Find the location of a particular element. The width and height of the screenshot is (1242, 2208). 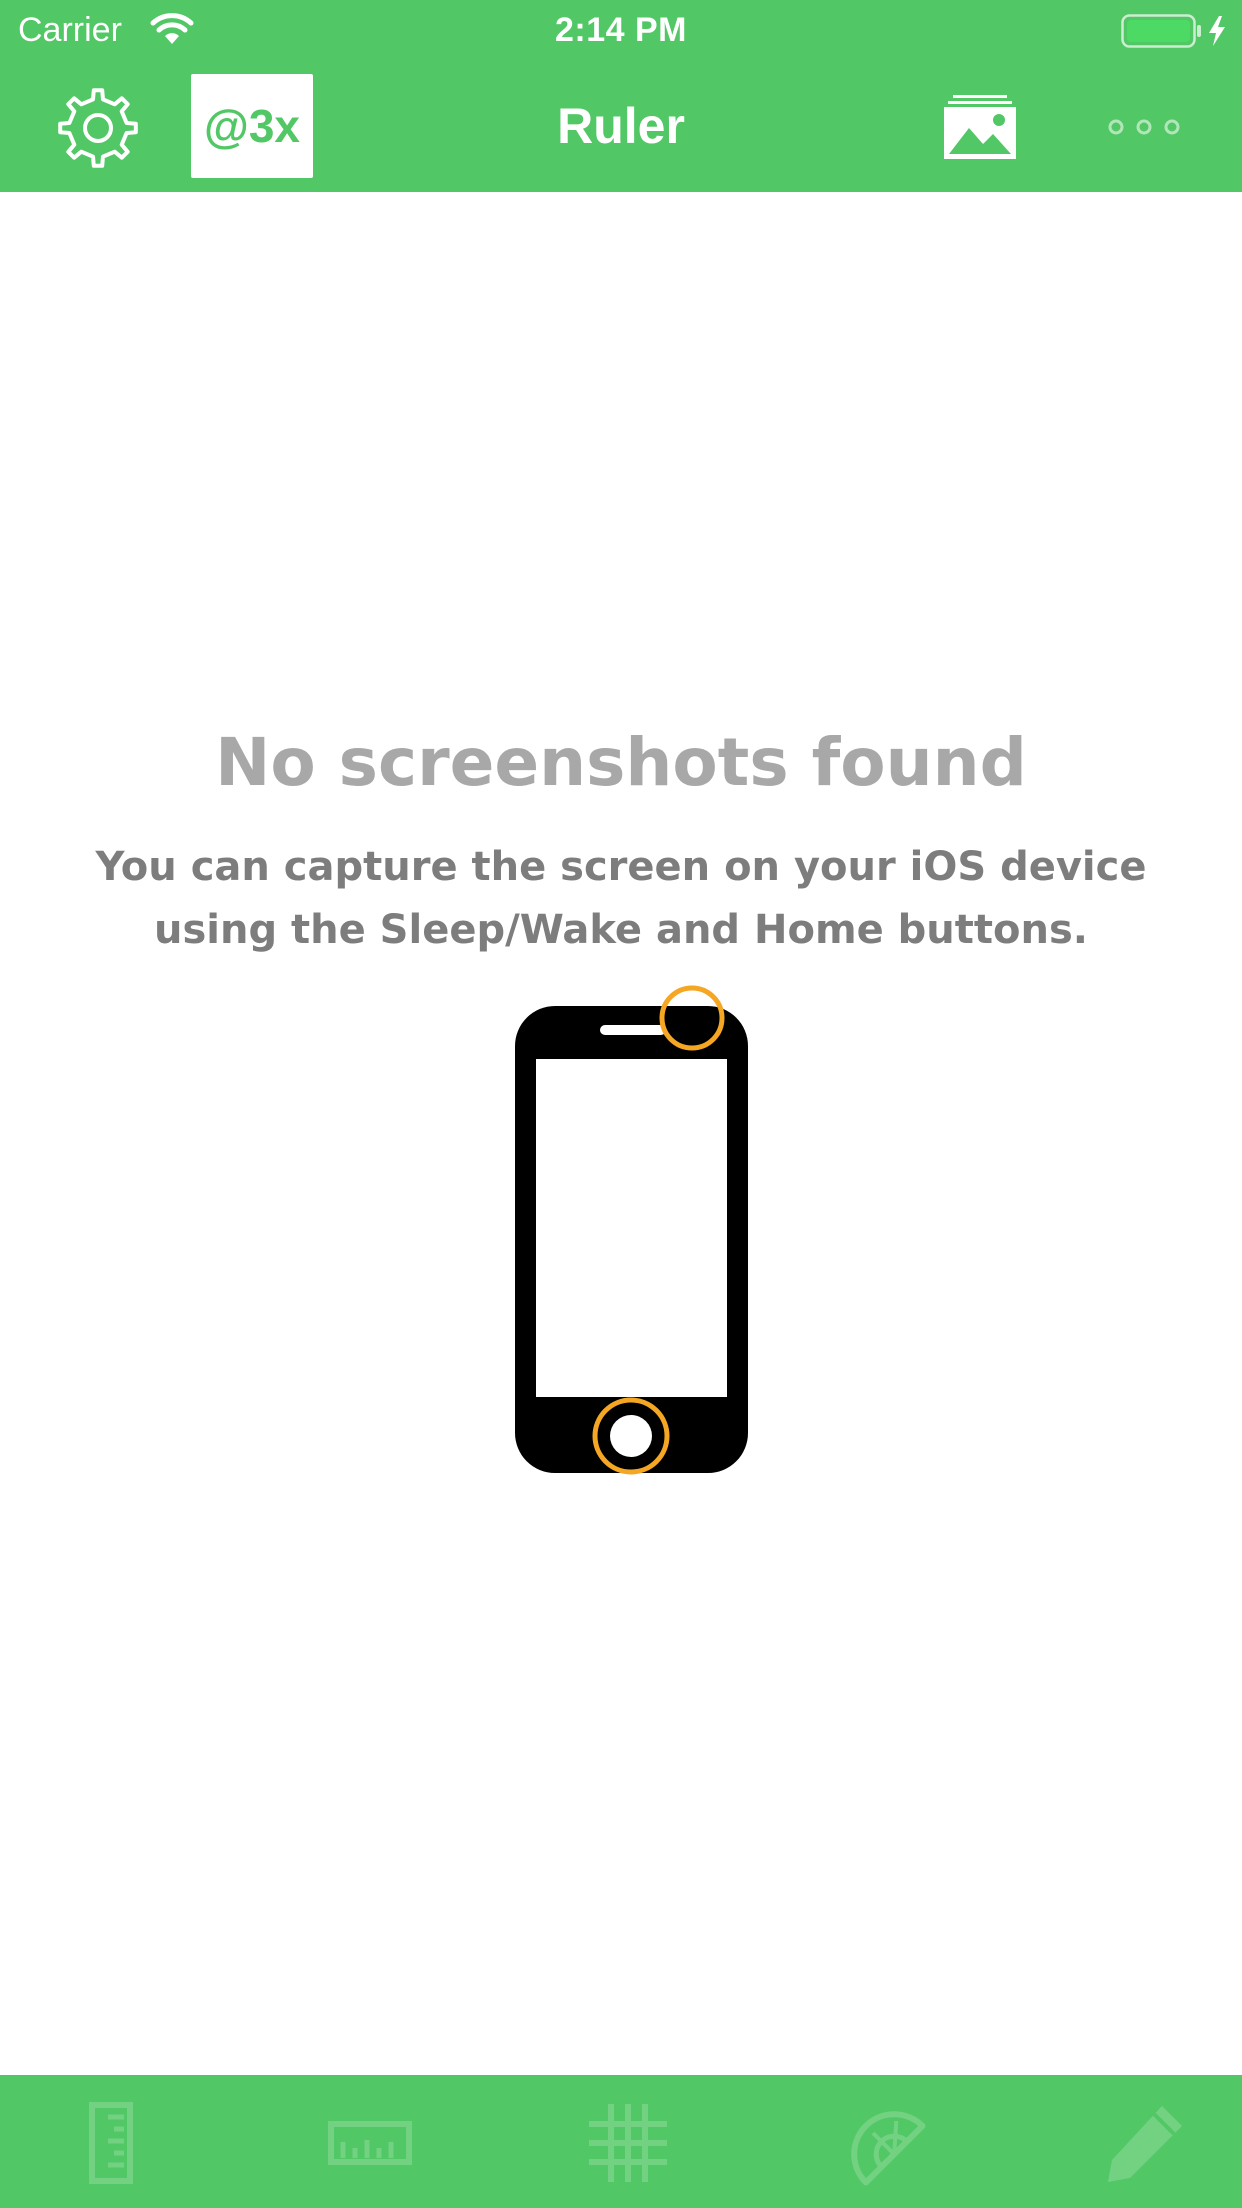

status-time: 2:14 PM is located at coordinates (621, 30).